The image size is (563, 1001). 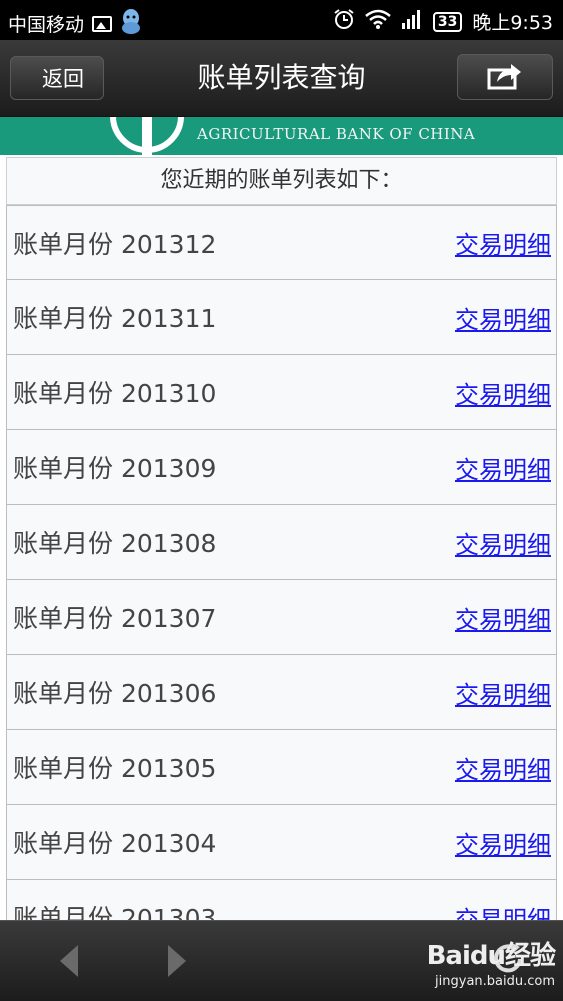 What do you see at coordinates (115, 468) in the screenshot?
I see `bill-month-label: 账单月份 201309` at bounding box center [115, 468].